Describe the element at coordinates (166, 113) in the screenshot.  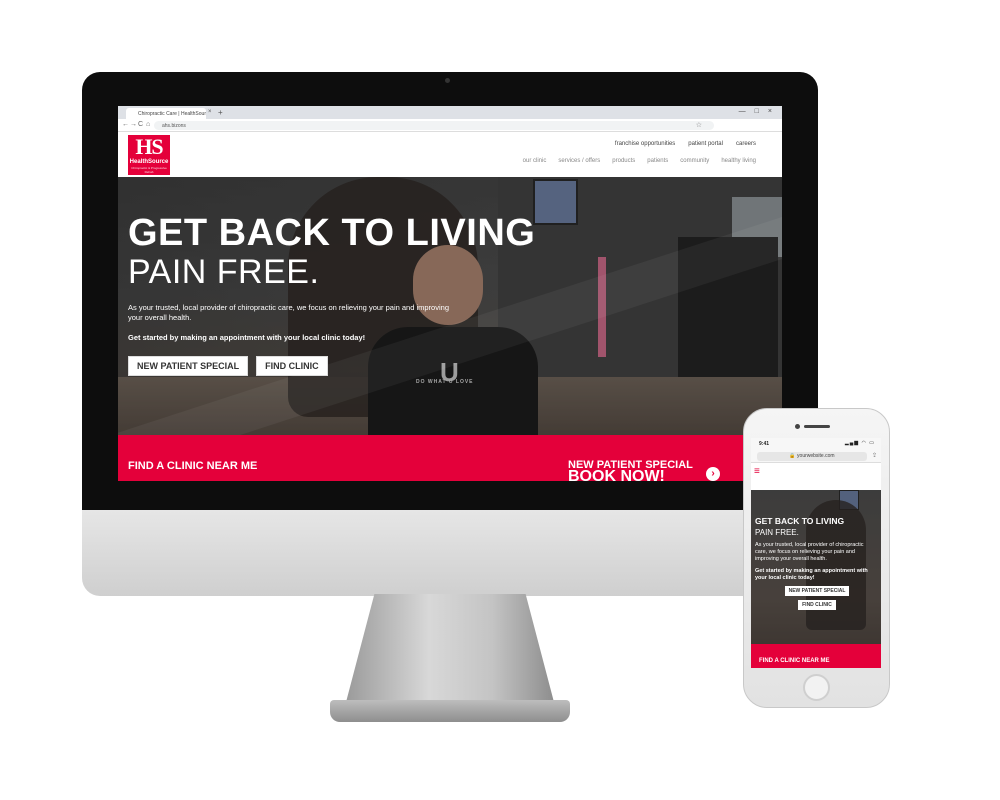
I see `browser-tab: Chiropractic Care | HealthSource` at that location.